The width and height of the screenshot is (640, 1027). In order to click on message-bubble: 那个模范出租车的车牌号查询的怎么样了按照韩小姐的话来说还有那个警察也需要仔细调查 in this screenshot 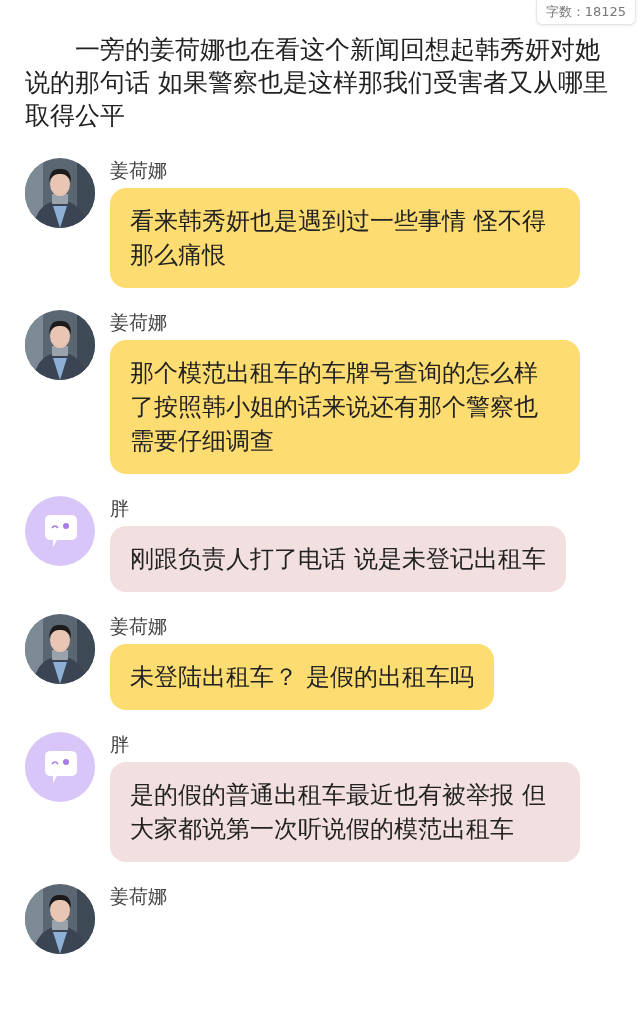, I will do `click(345, 407)`.